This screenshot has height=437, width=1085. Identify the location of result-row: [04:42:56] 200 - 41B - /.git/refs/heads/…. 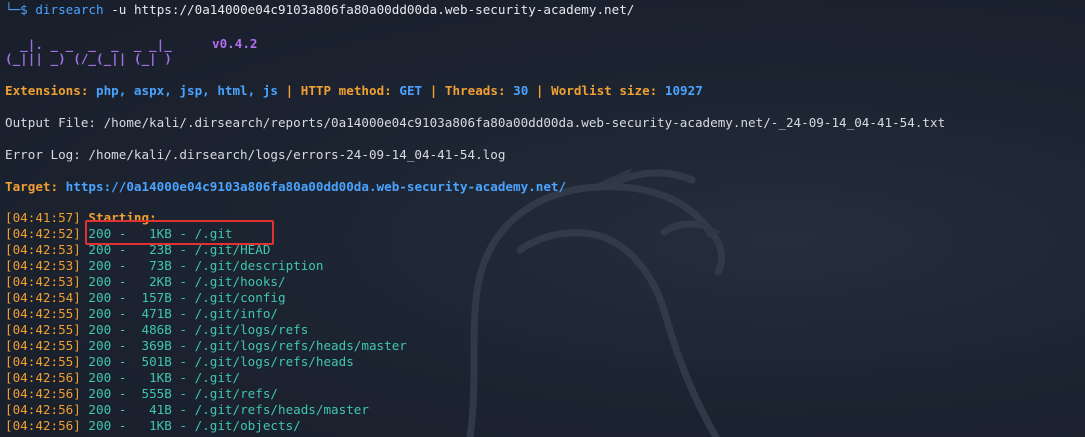
(187, 409).